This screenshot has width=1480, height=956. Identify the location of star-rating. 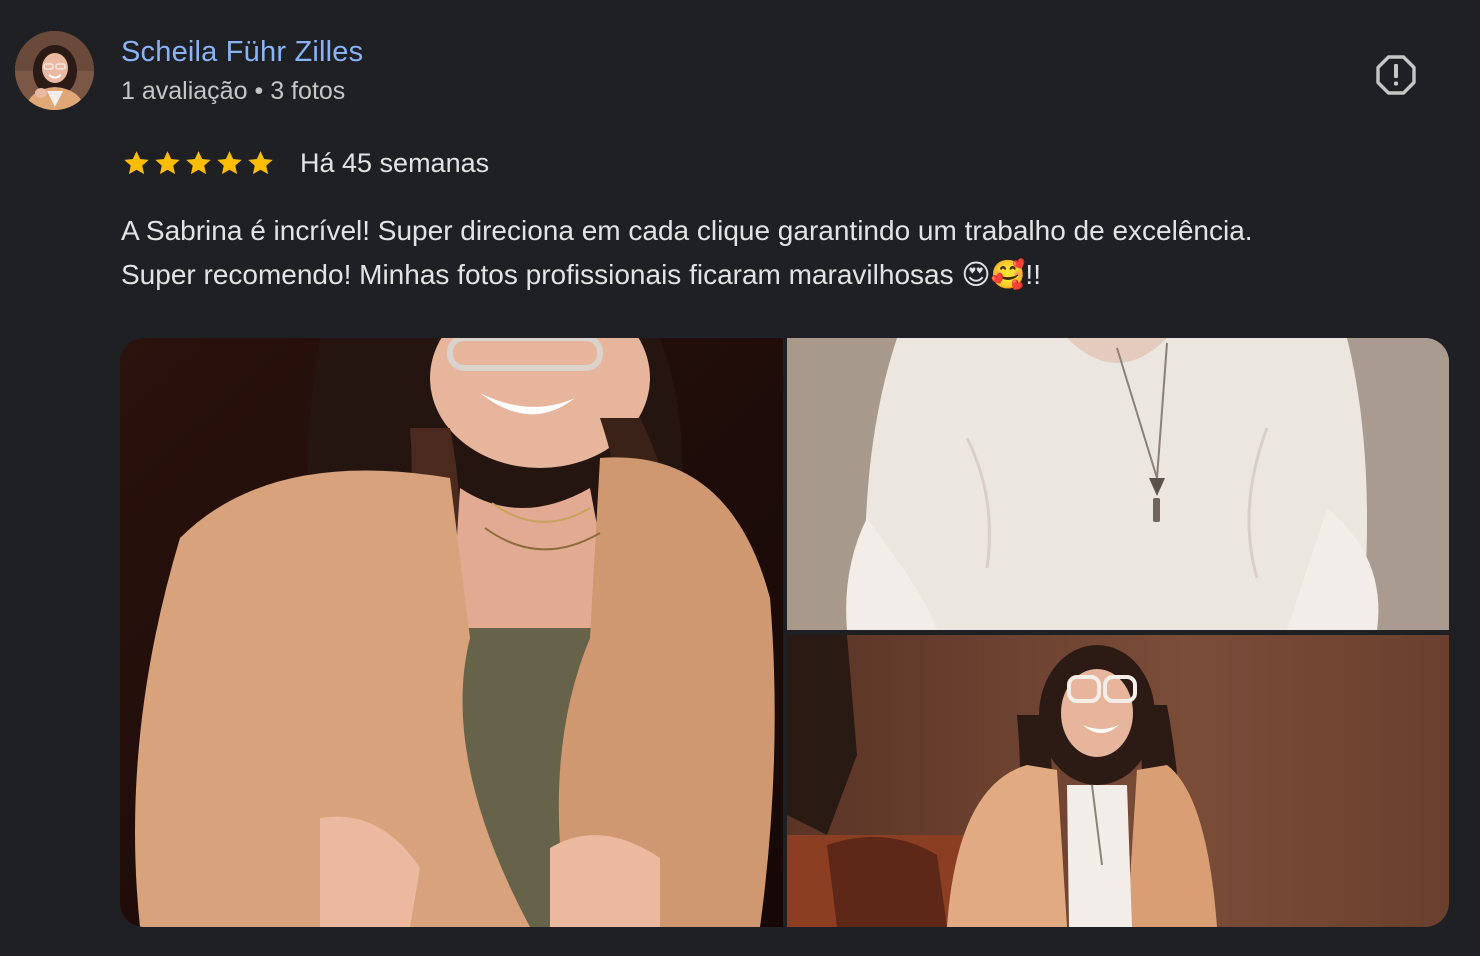
(198, 163).